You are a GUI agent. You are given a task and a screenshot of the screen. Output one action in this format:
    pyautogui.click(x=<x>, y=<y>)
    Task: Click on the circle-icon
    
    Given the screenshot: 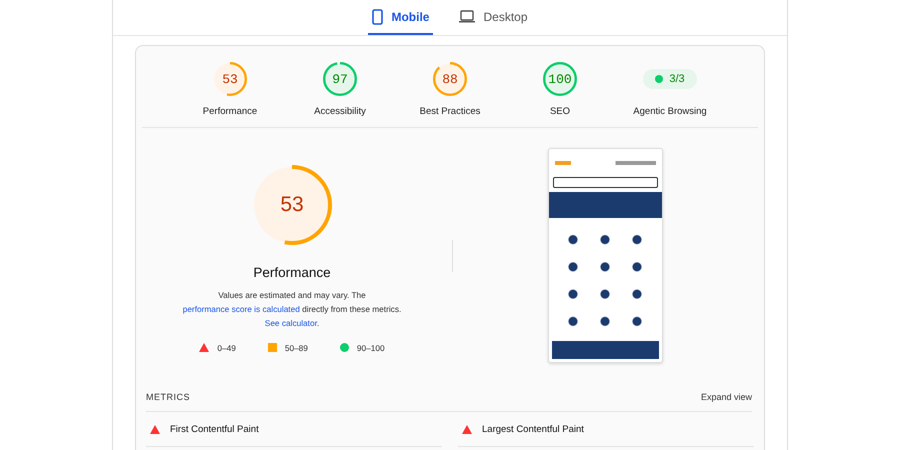 What is the action you would take?
    pyautogui.click(x=344, y=347)
    